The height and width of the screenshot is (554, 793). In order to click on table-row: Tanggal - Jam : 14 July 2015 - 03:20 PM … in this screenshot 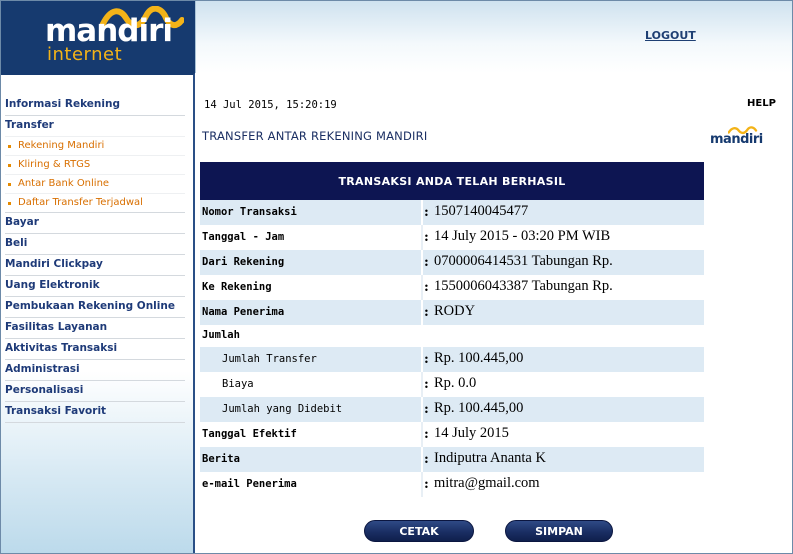, I will do `click(452, 237)`.